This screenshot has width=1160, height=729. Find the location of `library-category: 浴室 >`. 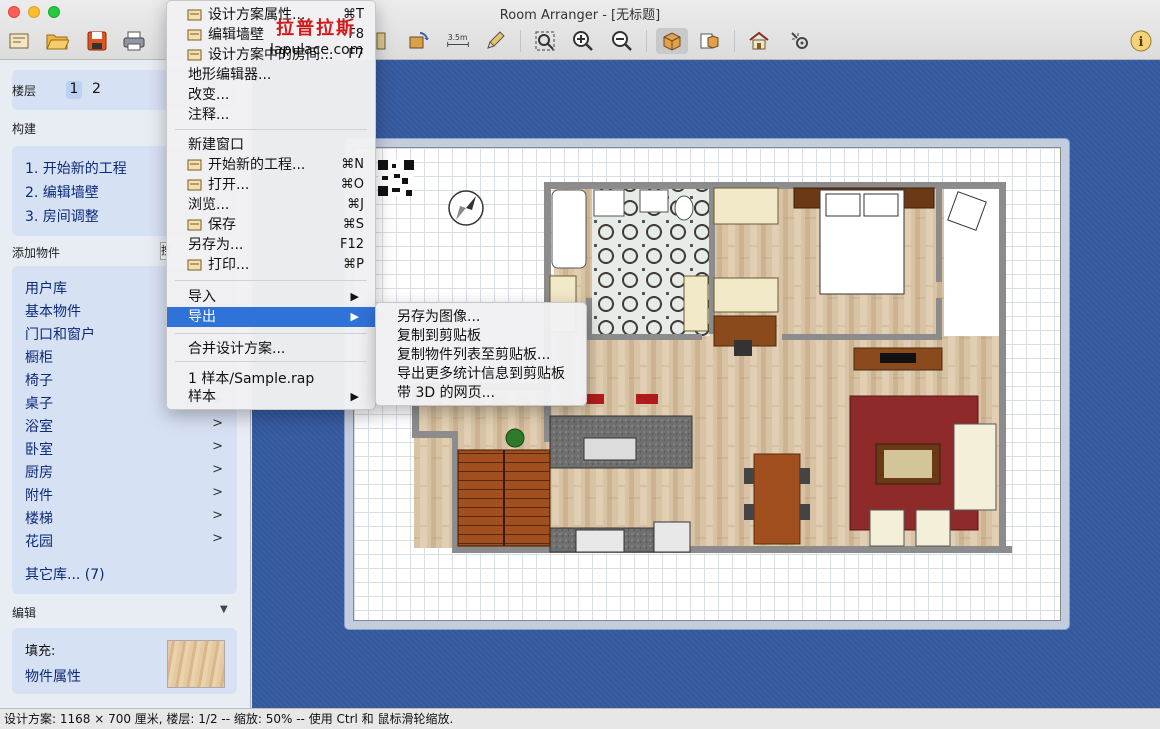

library-category: 浴室 > is located at coordinates (124, 426).